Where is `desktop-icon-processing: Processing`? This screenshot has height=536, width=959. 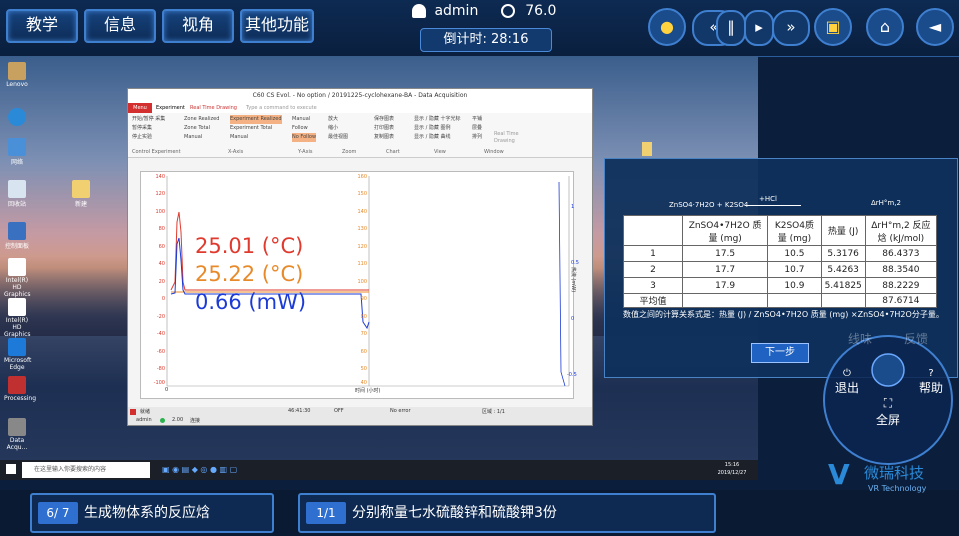
desktop-icon-processing: Processing is located at coordinates (20, 389).